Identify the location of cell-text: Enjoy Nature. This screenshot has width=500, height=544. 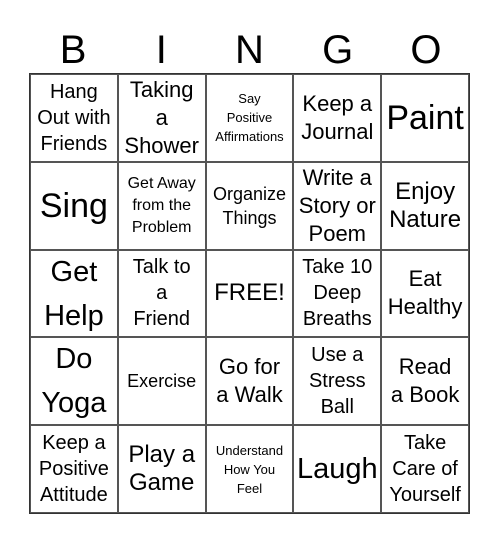
(425, 205).